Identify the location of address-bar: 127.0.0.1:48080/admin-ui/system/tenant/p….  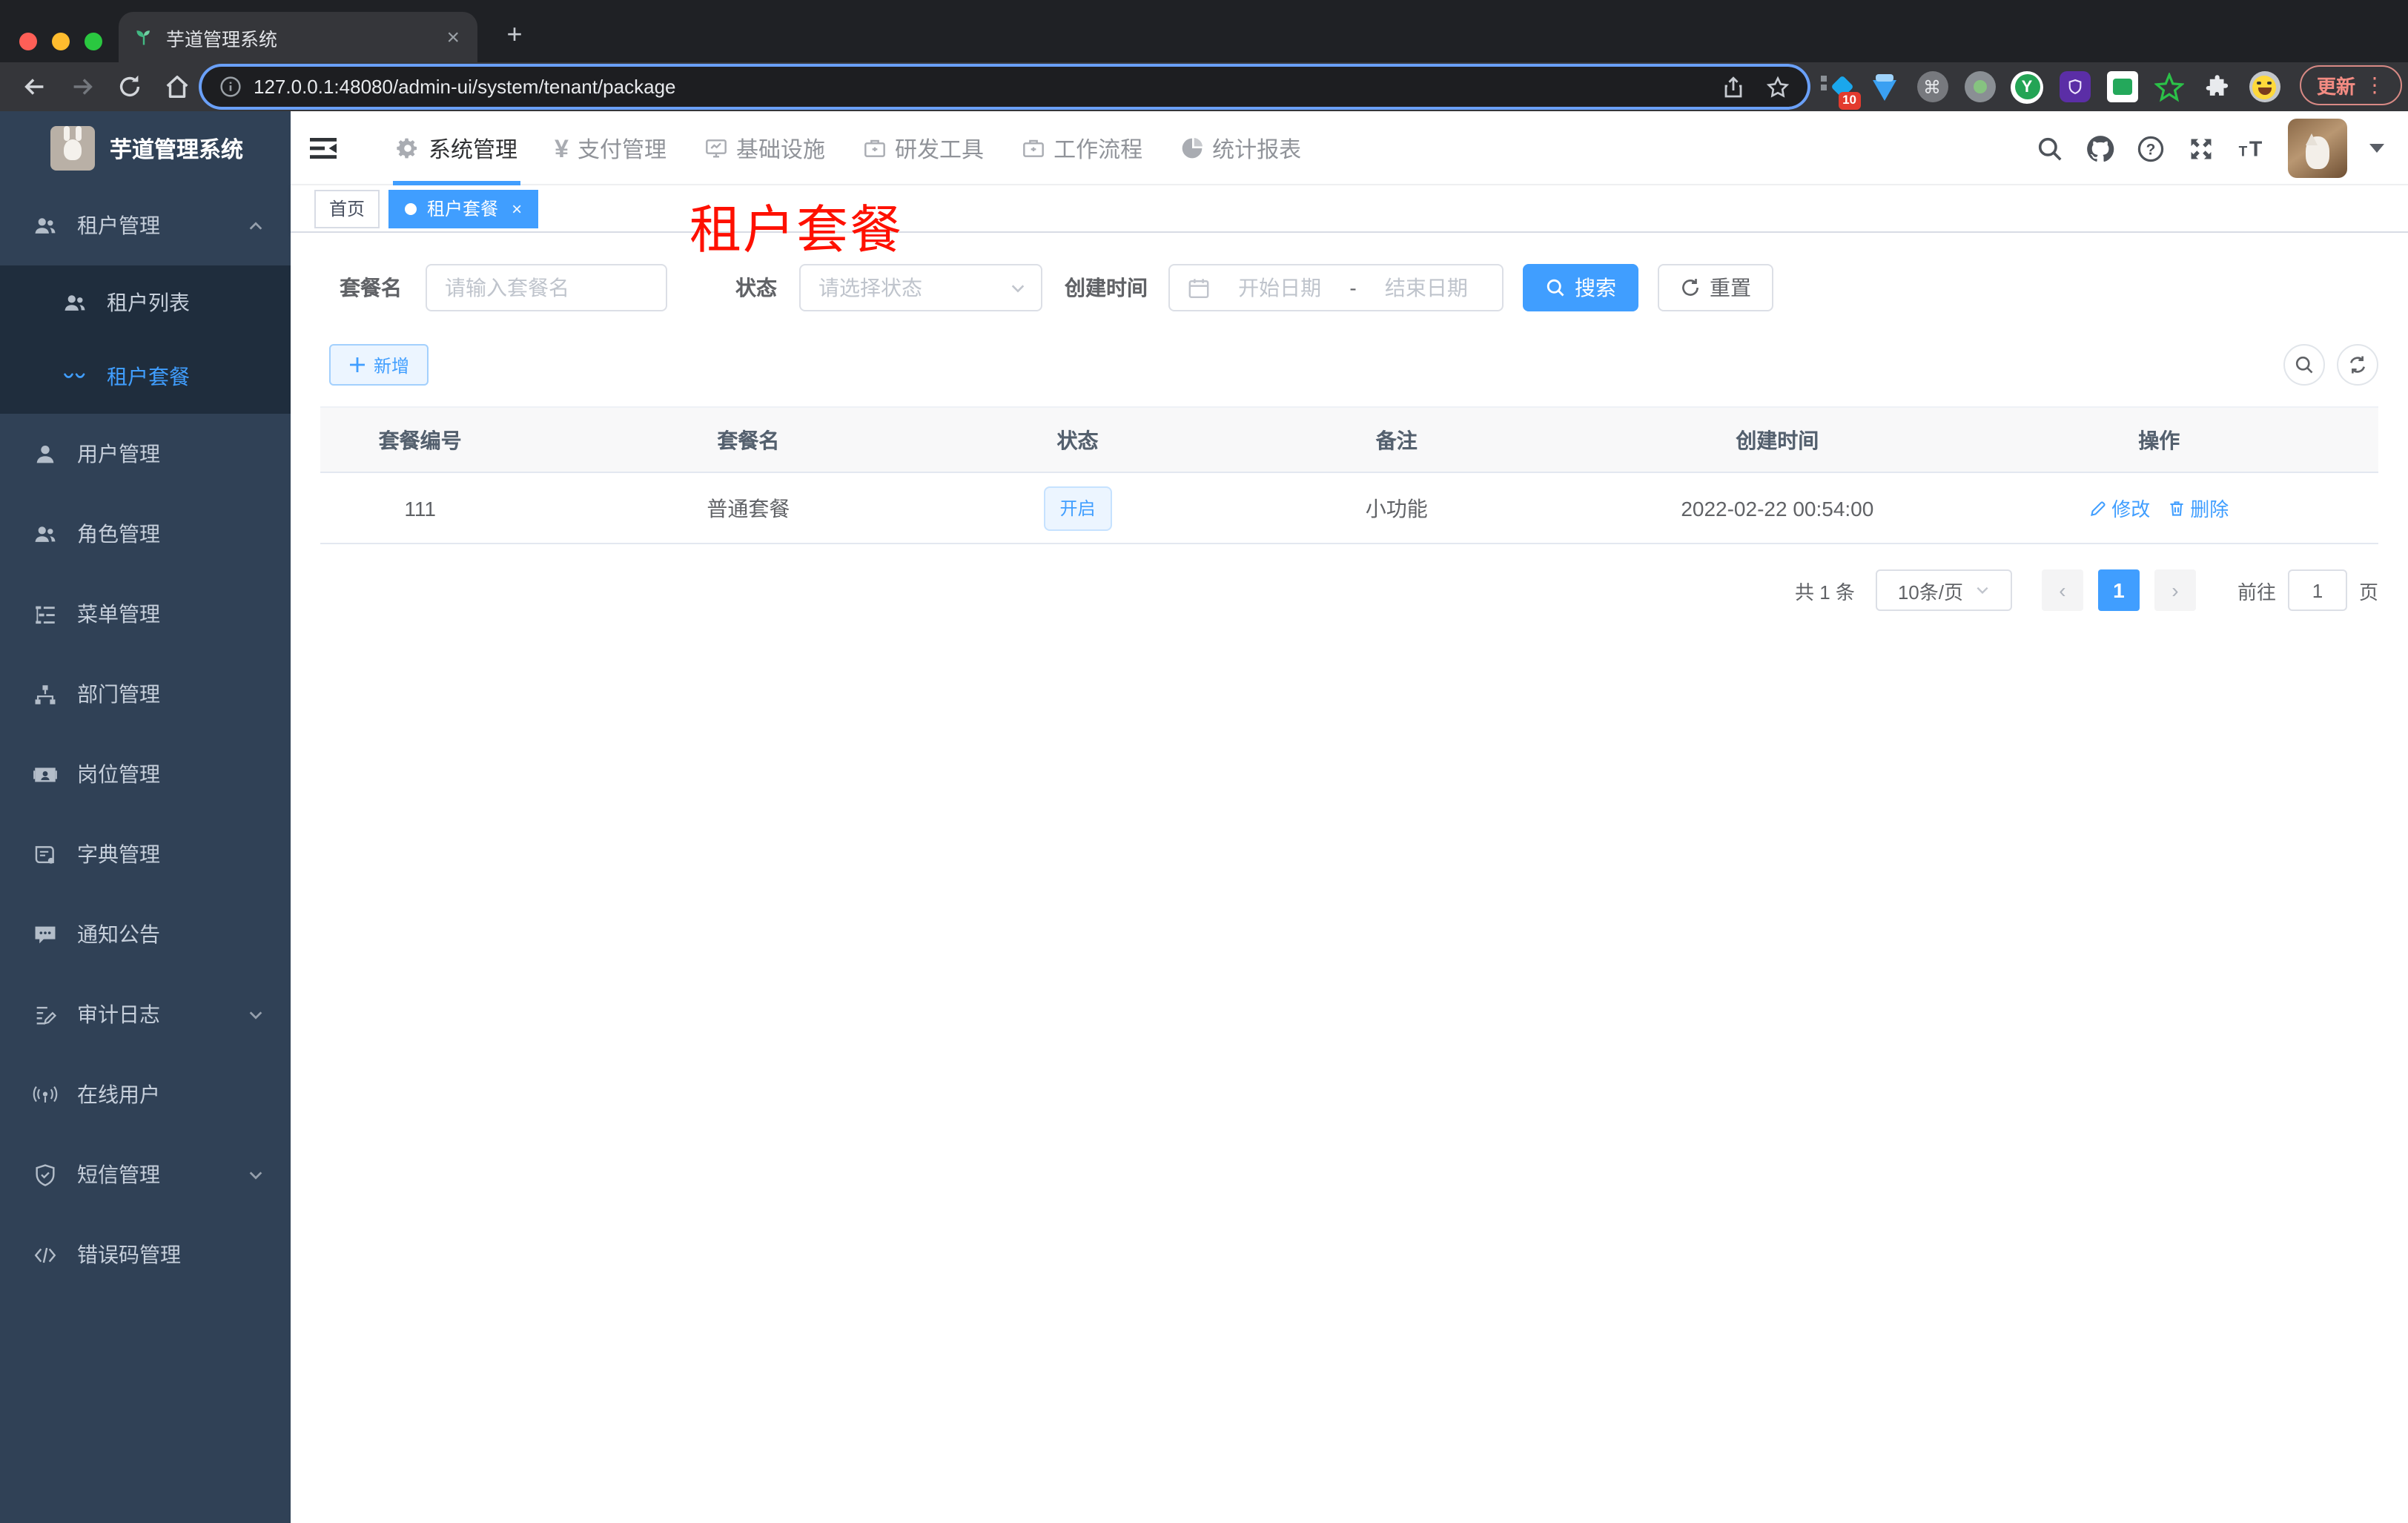
(1005, 87).